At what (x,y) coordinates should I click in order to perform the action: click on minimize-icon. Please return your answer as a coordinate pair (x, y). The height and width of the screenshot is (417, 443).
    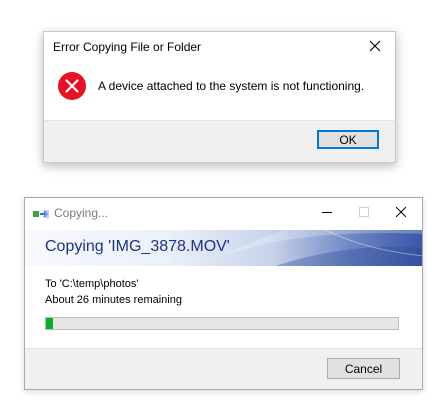
    Looking at the image, I should click on (327, 212).